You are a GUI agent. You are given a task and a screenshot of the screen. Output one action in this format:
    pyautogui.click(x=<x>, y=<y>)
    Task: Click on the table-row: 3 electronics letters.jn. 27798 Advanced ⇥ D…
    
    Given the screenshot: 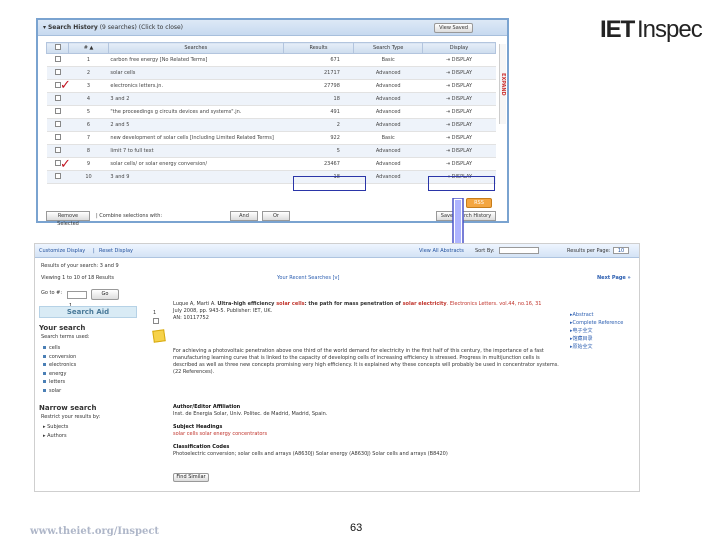 What is the action you would take?
    pyautogui.click(x=271, y=86)
    